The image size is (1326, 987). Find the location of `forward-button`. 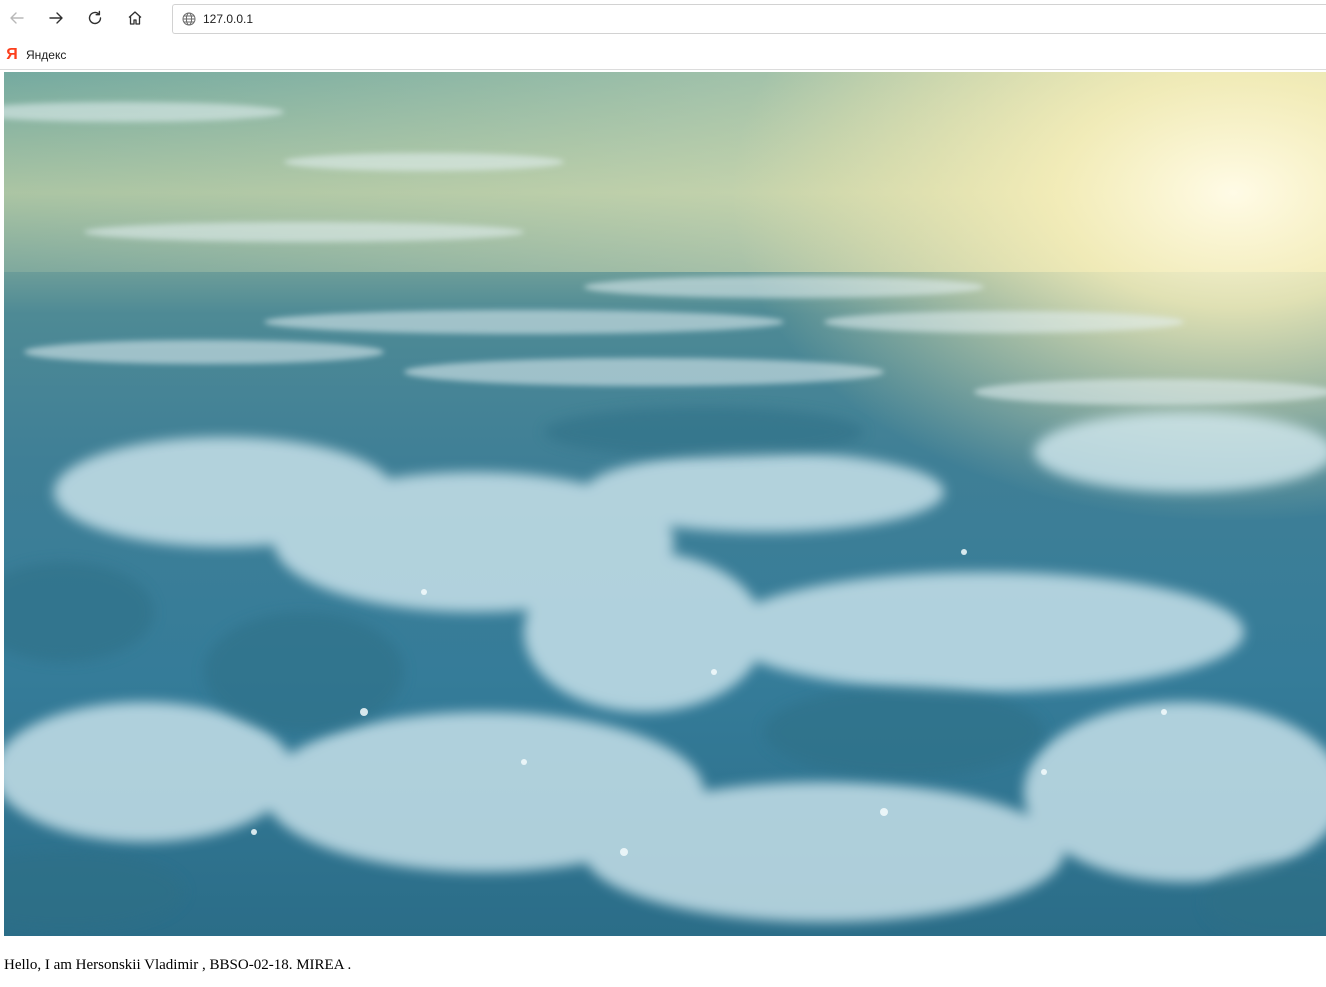

forward-button is located at coordinates (56, 20).